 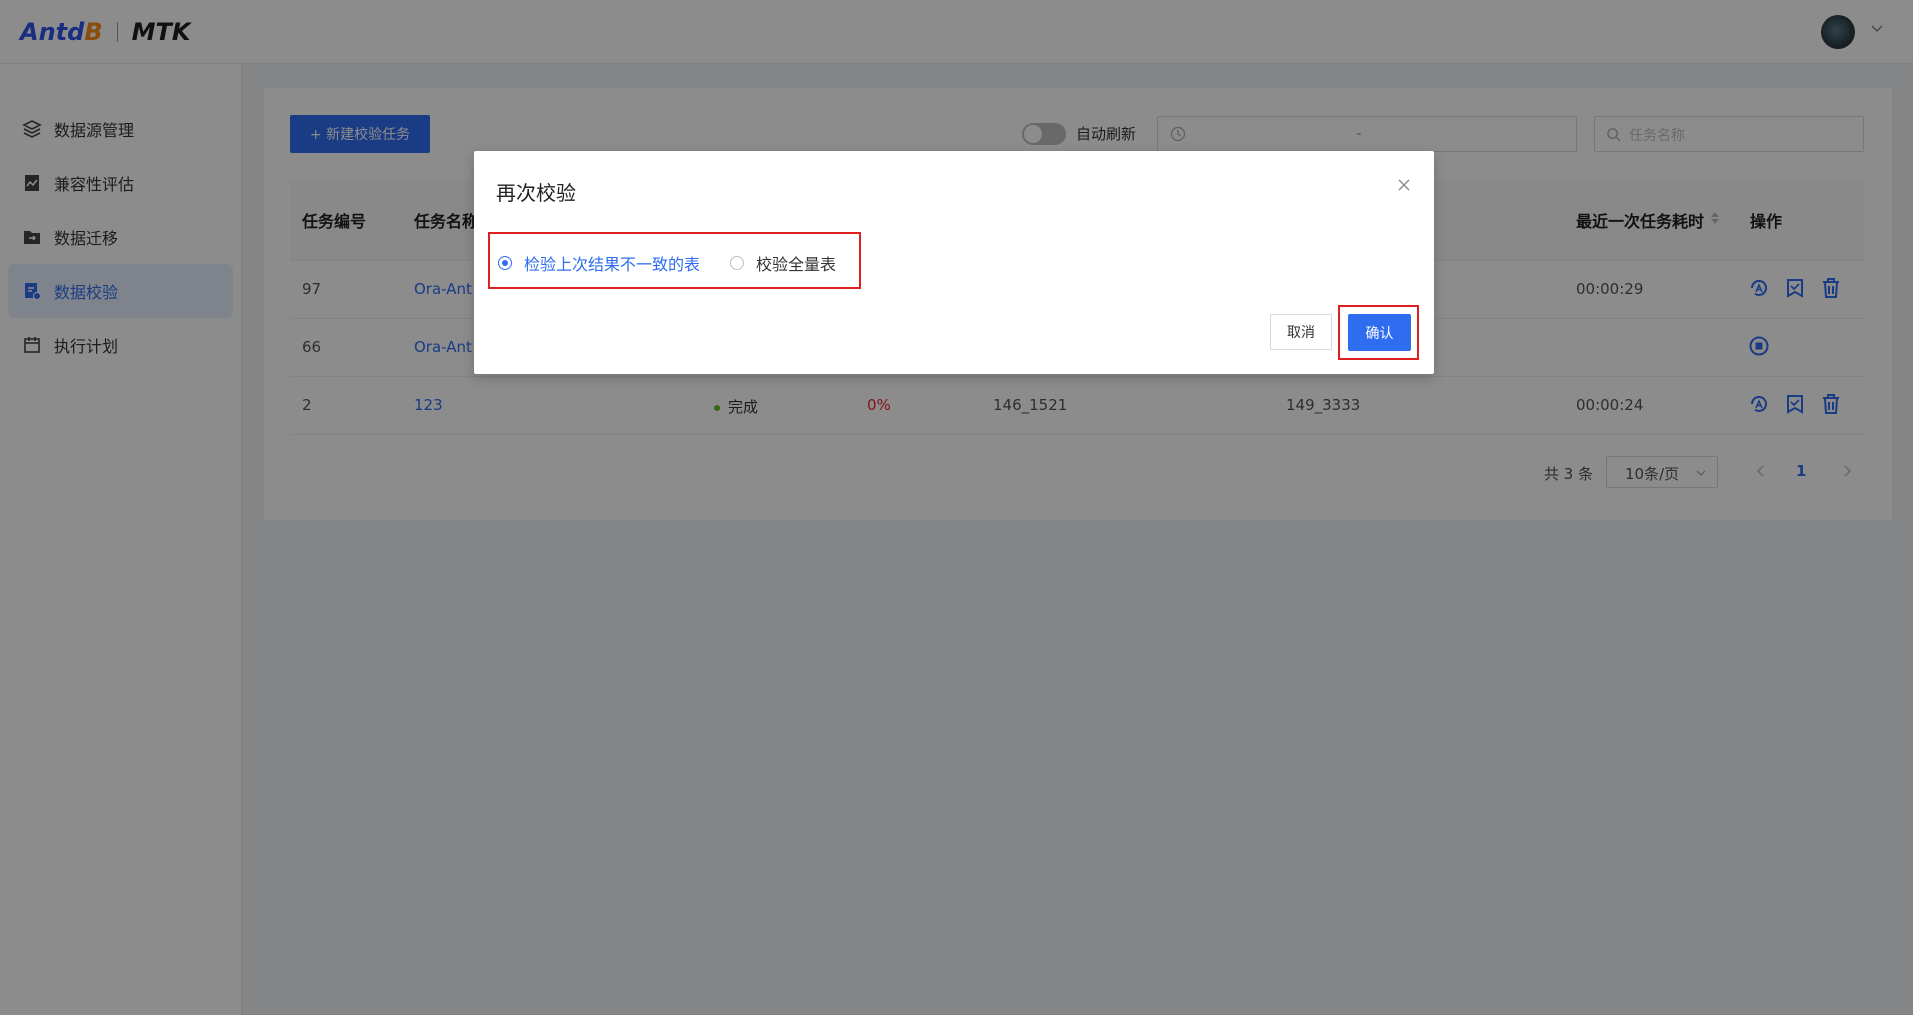 What do you see at coordinates (612, 264) in the screenshot?
I see `radio-label: 检验上次结果不一致的表` at bounding box center [612, 264].